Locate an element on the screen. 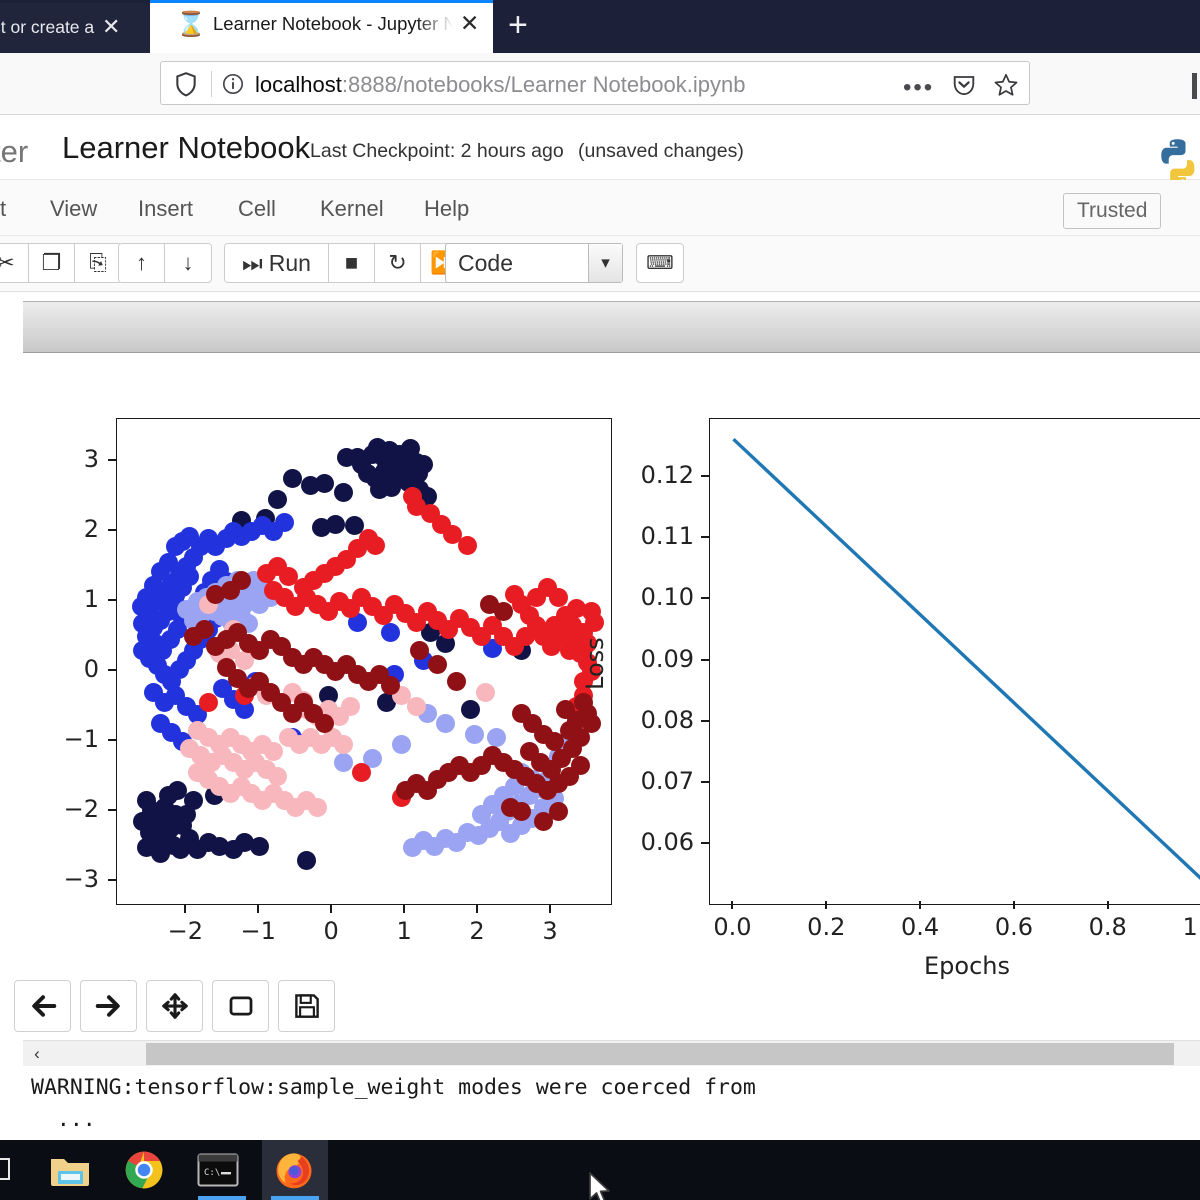  move-cell-up-button: ↑ is located at coordinates (142, 263).